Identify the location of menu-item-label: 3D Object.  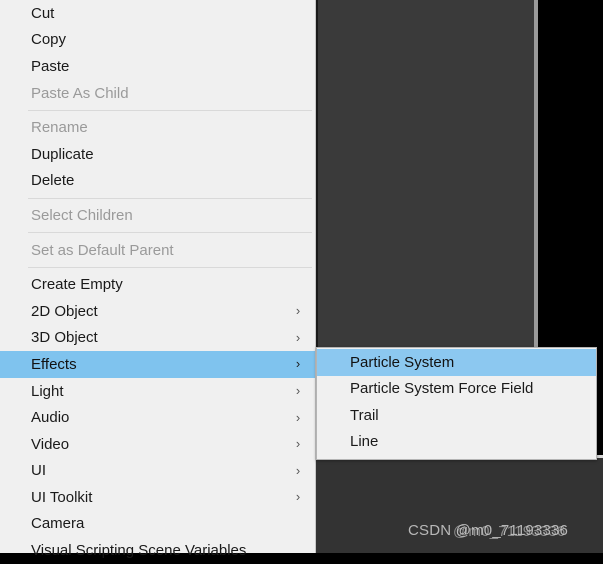
(64, 338).